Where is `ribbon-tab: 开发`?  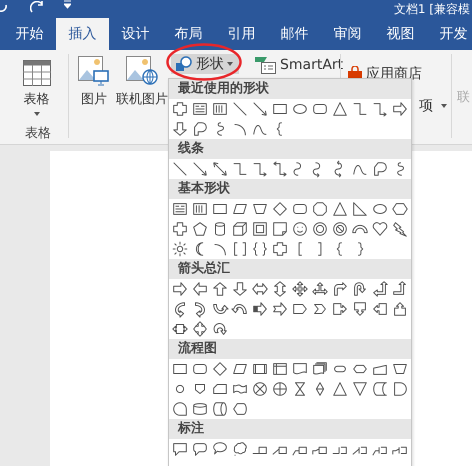
ribbon-tab: 开发 is located at coordinates (449, 34).